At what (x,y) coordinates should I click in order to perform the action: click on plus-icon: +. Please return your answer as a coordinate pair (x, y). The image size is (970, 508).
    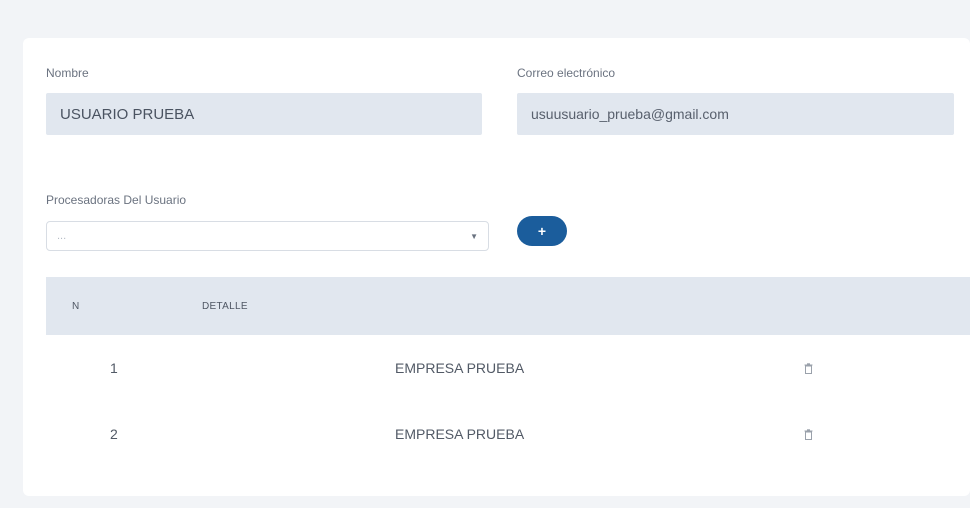
    Looking at the image, I should click on (542, 231).